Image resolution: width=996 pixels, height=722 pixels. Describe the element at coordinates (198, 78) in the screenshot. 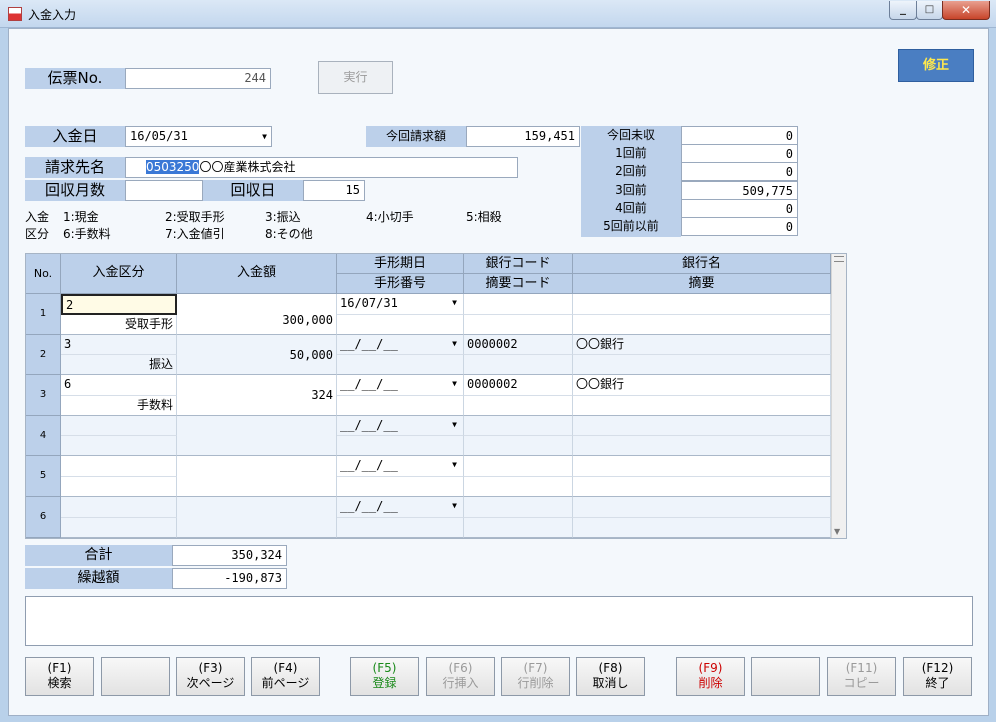

I see `denpyo-input: 244` at that location.